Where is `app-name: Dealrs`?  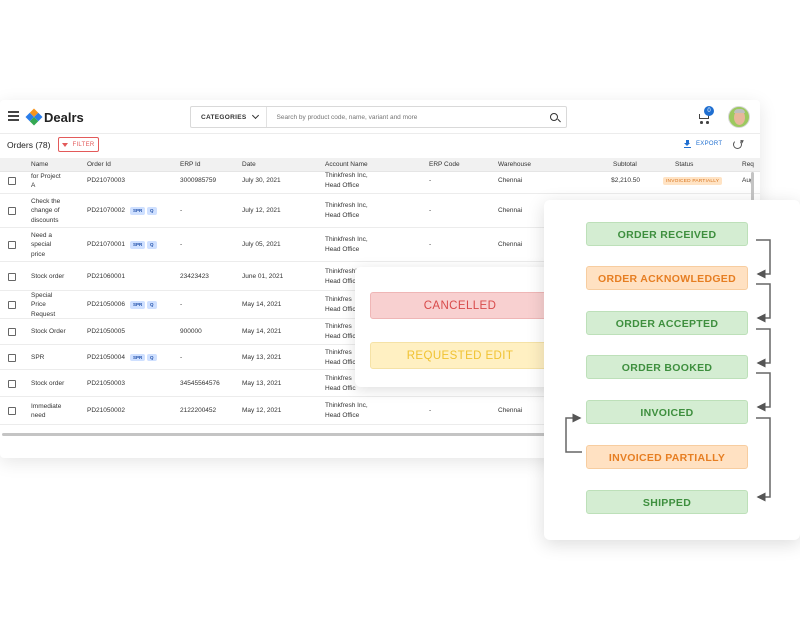
app-name: Dealrs is located at coordinates (64, 117).